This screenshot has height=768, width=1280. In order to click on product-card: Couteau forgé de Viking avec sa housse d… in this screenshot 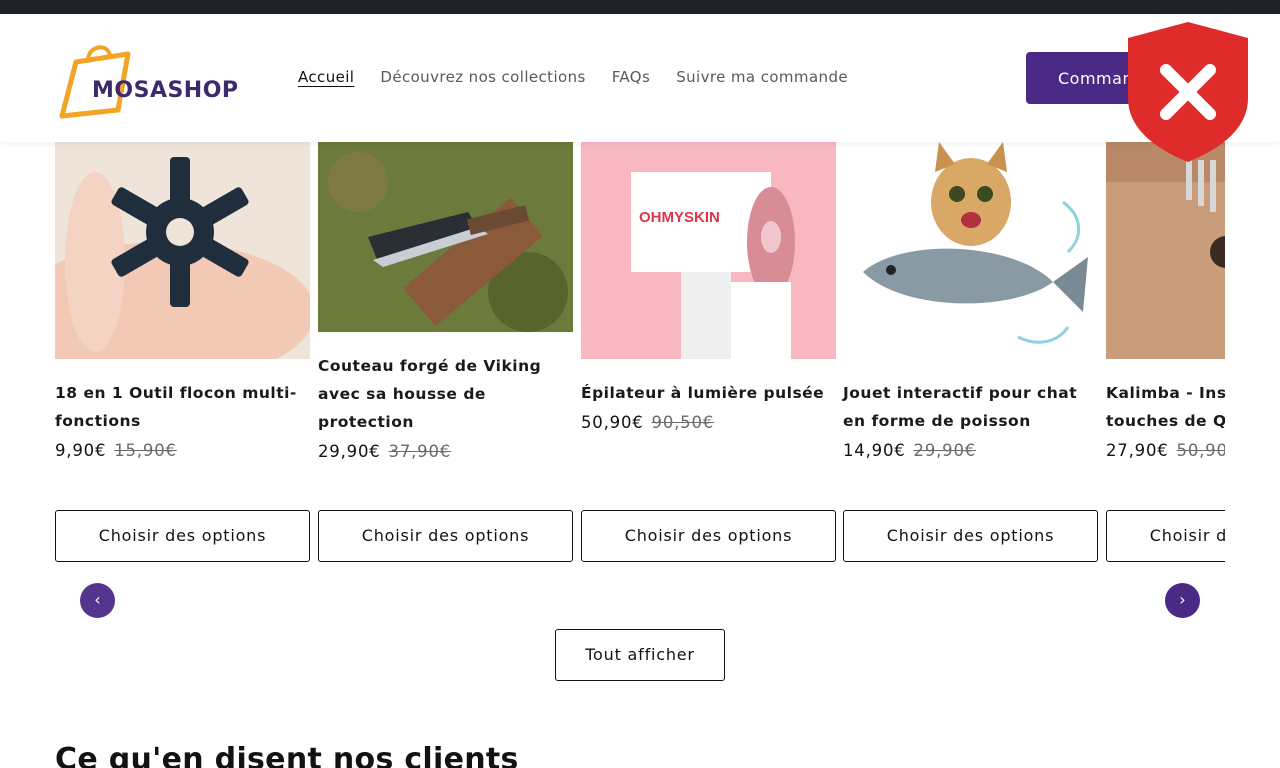, I will do `click(445, 301)`.